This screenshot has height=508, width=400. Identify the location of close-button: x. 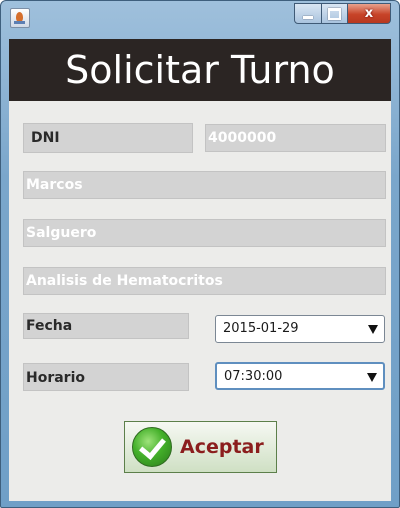
(369, 13).